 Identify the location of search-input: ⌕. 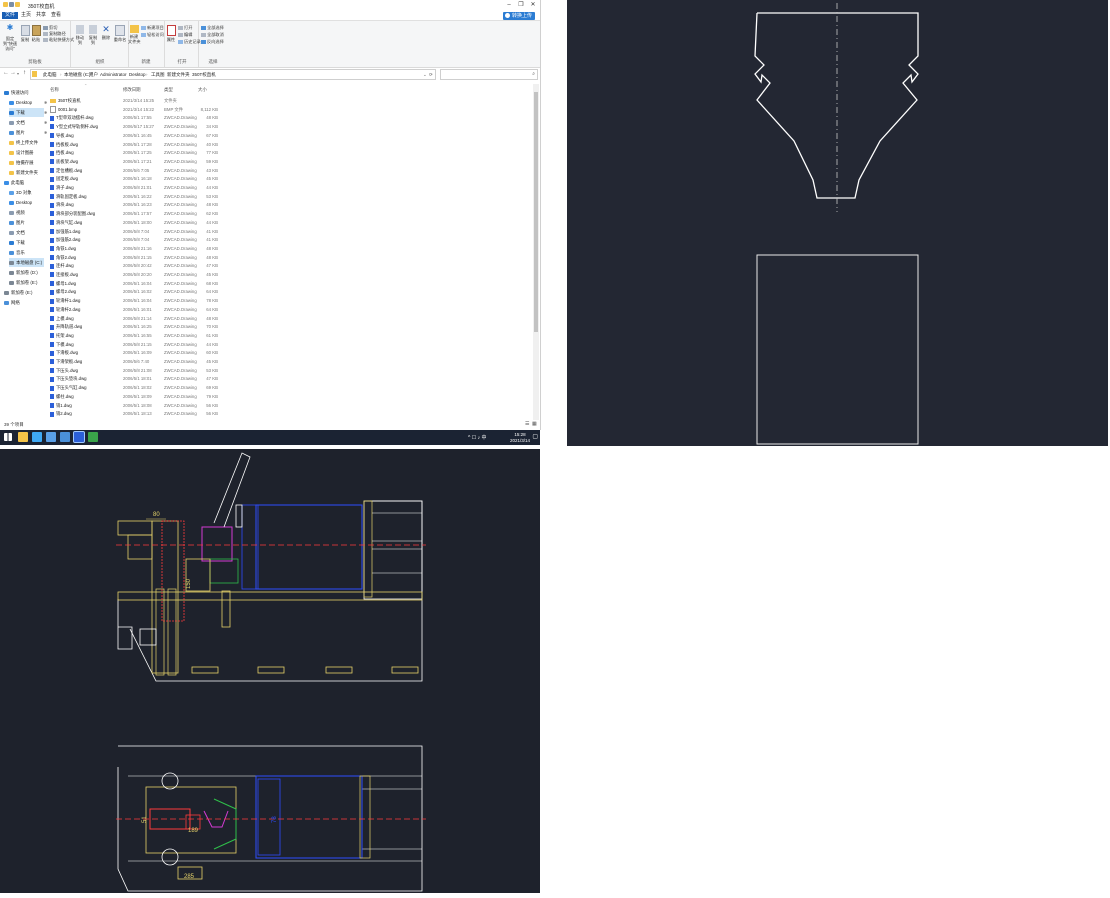
(489, 74).